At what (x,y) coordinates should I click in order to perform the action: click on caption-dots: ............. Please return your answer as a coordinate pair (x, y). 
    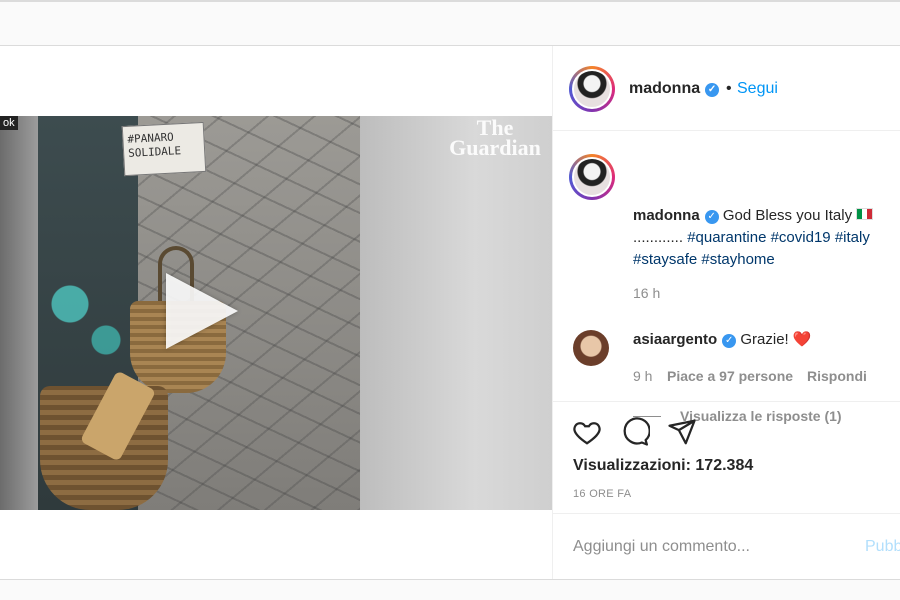
    Looking at the image, I should click on (658, 237).